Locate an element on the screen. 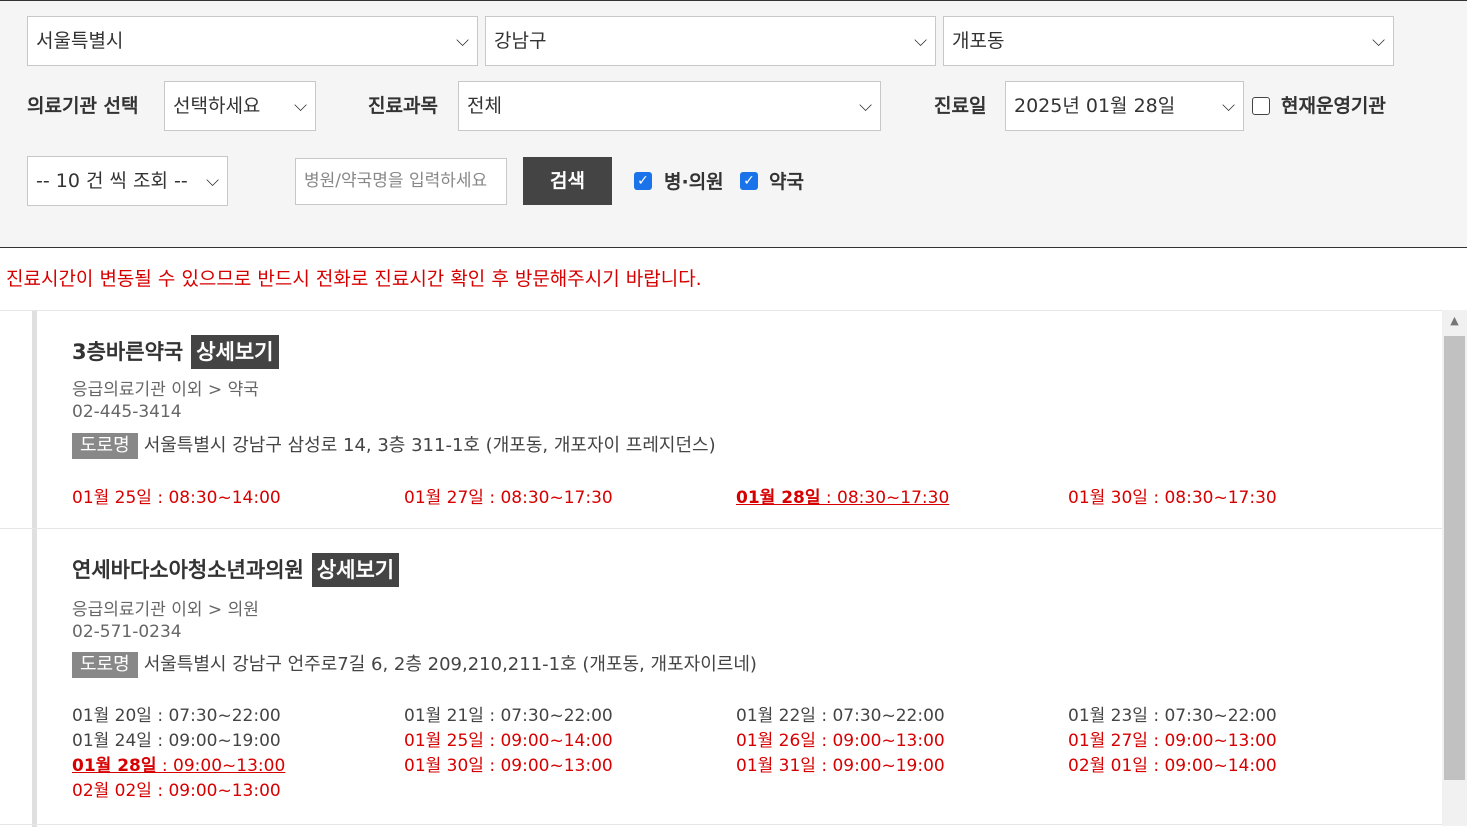 The image size is (1472, 827). hours-date: 01월 22일 is located at coordinates (776, 716).